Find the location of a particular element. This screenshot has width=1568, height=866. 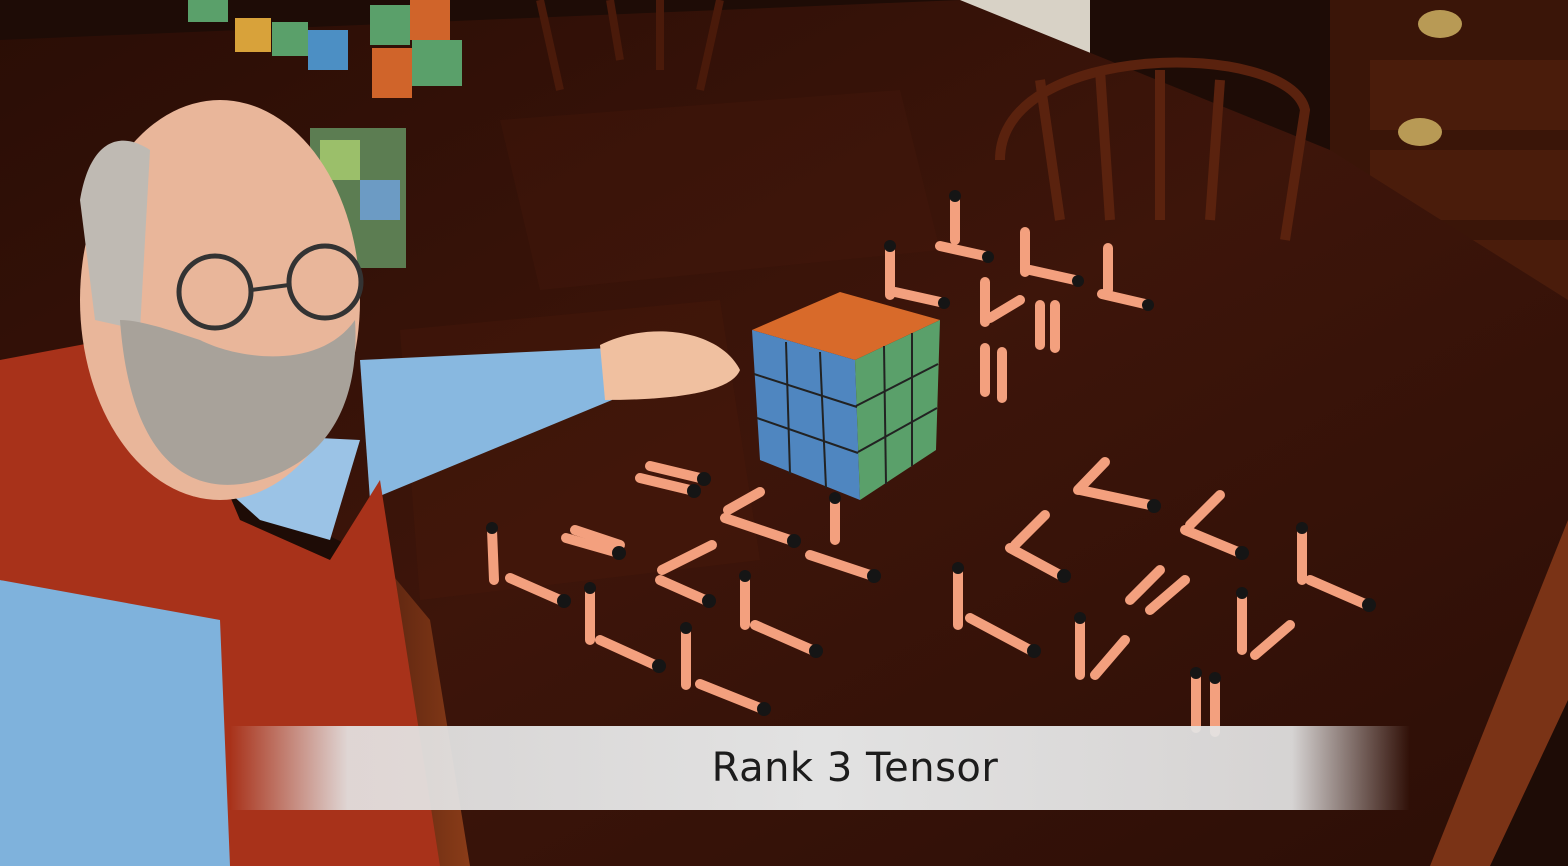

caption-text: Rank 3 Tensor is located at coordinates (855, 768).